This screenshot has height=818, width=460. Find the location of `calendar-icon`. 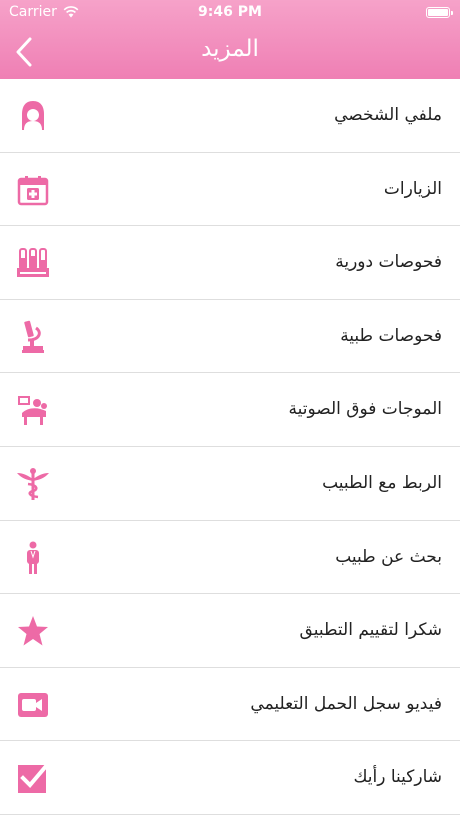

calendar-icon is located at coordinates (33, 190).